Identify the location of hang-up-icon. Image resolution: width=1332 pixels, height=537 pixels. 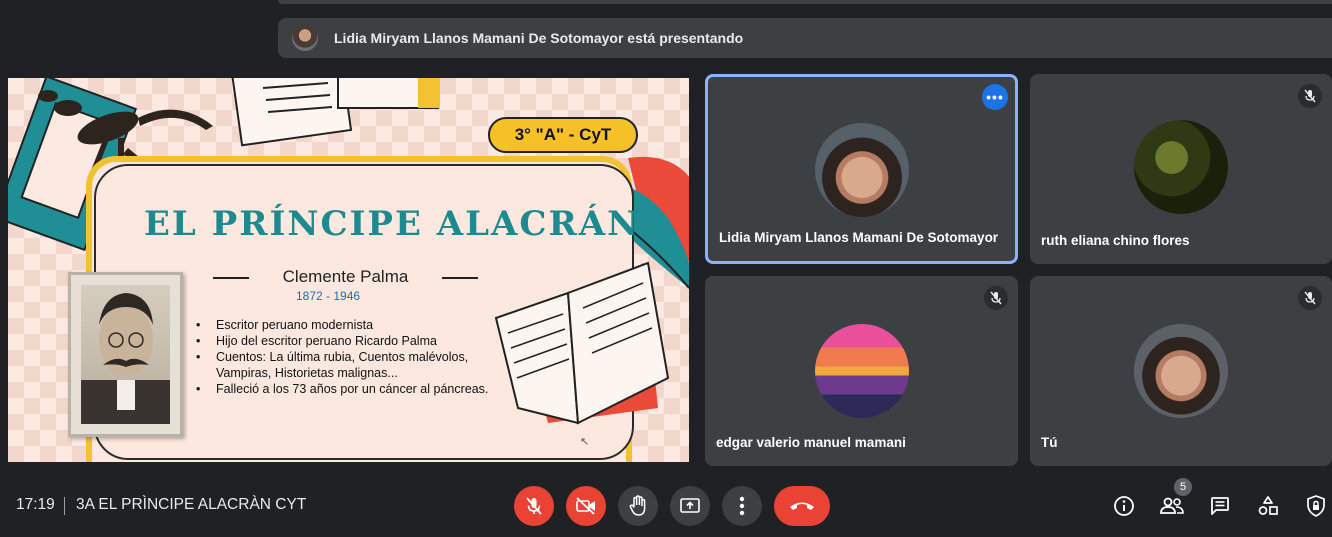
(802, 506).